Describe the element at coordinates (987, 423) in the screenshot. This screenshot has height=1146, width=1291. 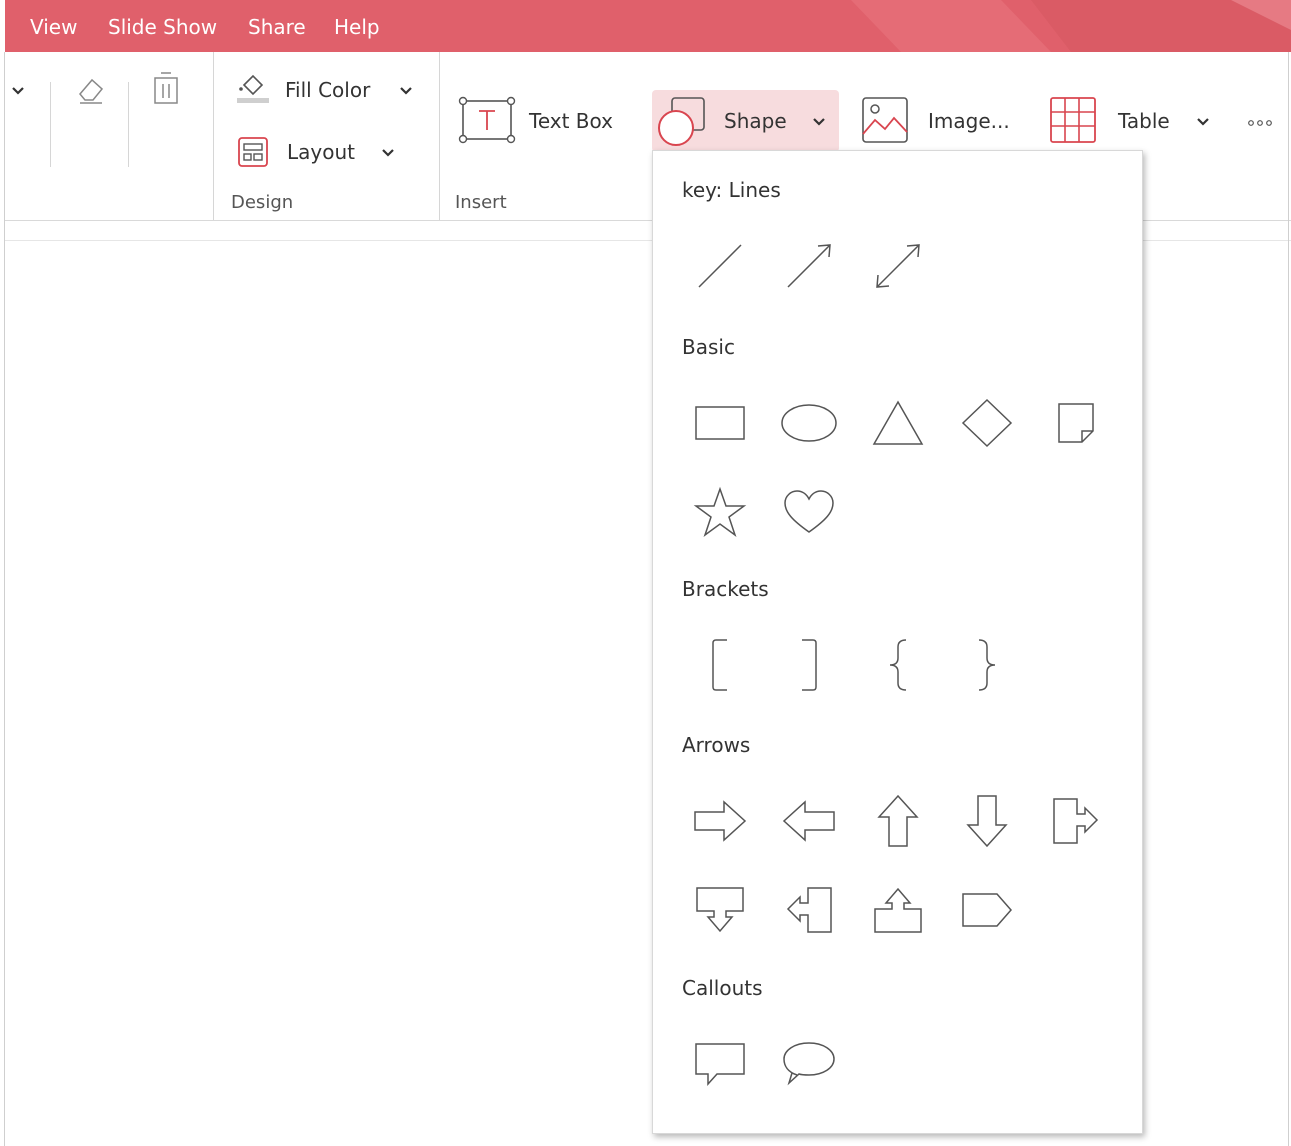
I see `diamond-shape-icon` at that location.